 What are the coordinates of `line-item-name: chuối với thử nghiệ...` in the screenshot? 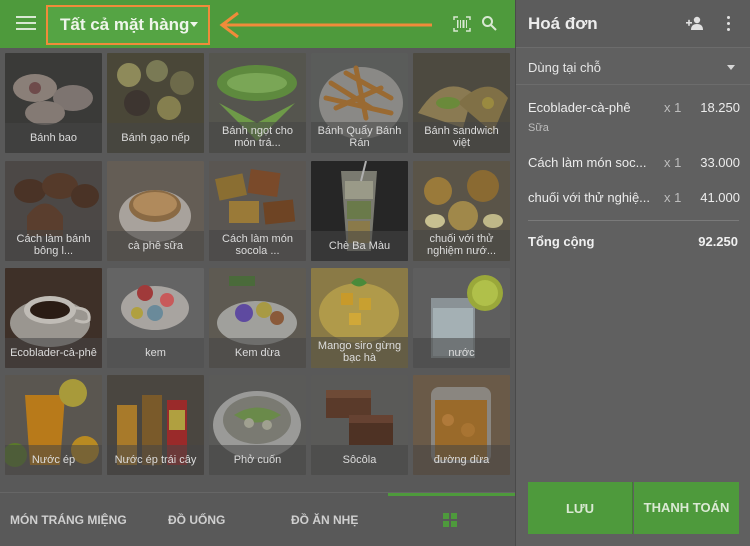 It's located at (589, 197).